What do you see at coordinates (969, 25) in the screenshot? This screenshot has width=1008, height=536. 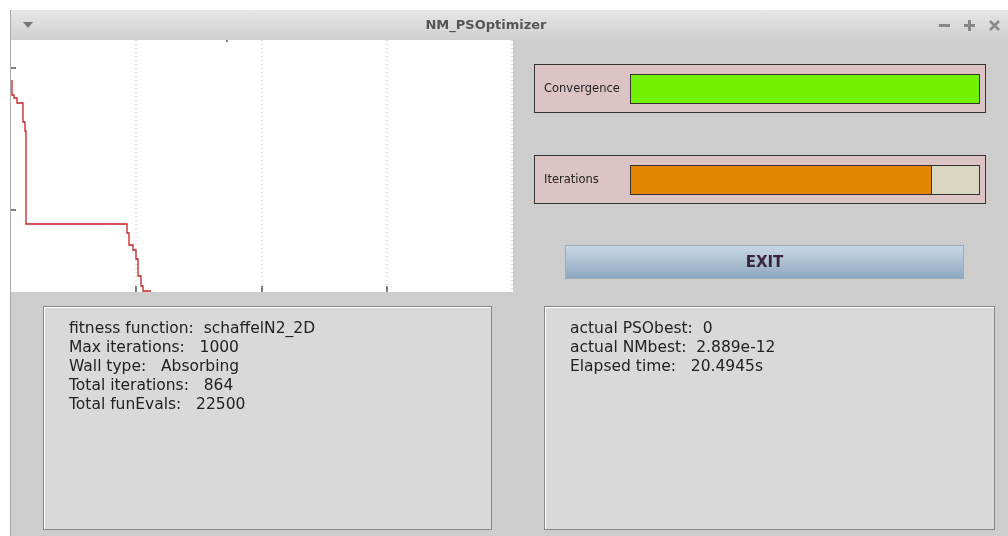 I see `maximize-icon` at bounding box center [969, 25].